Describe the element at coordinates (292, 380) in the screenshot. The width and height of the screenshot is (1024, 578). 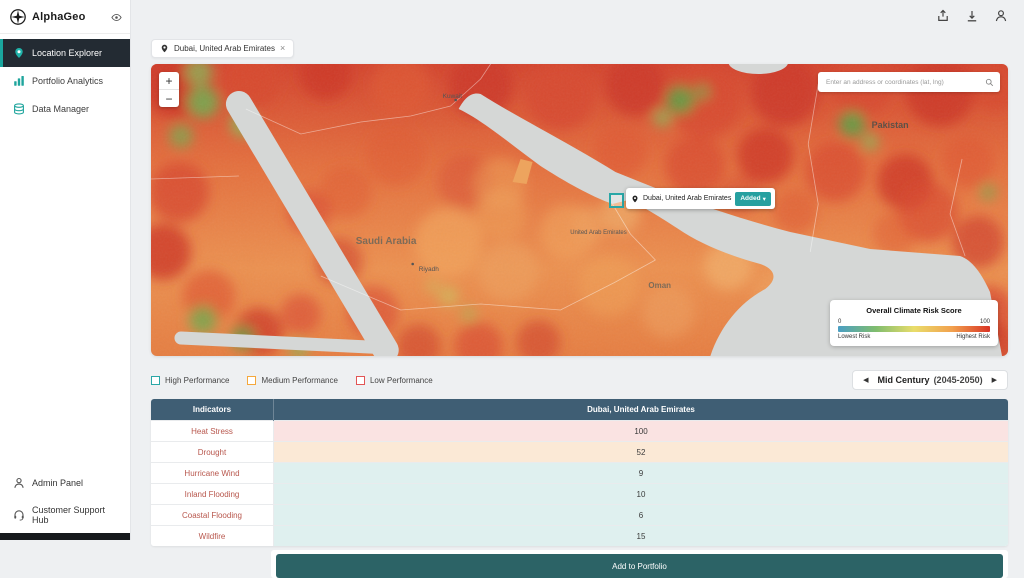
I see `legend-medium-performance: Medium Performance` at that location.